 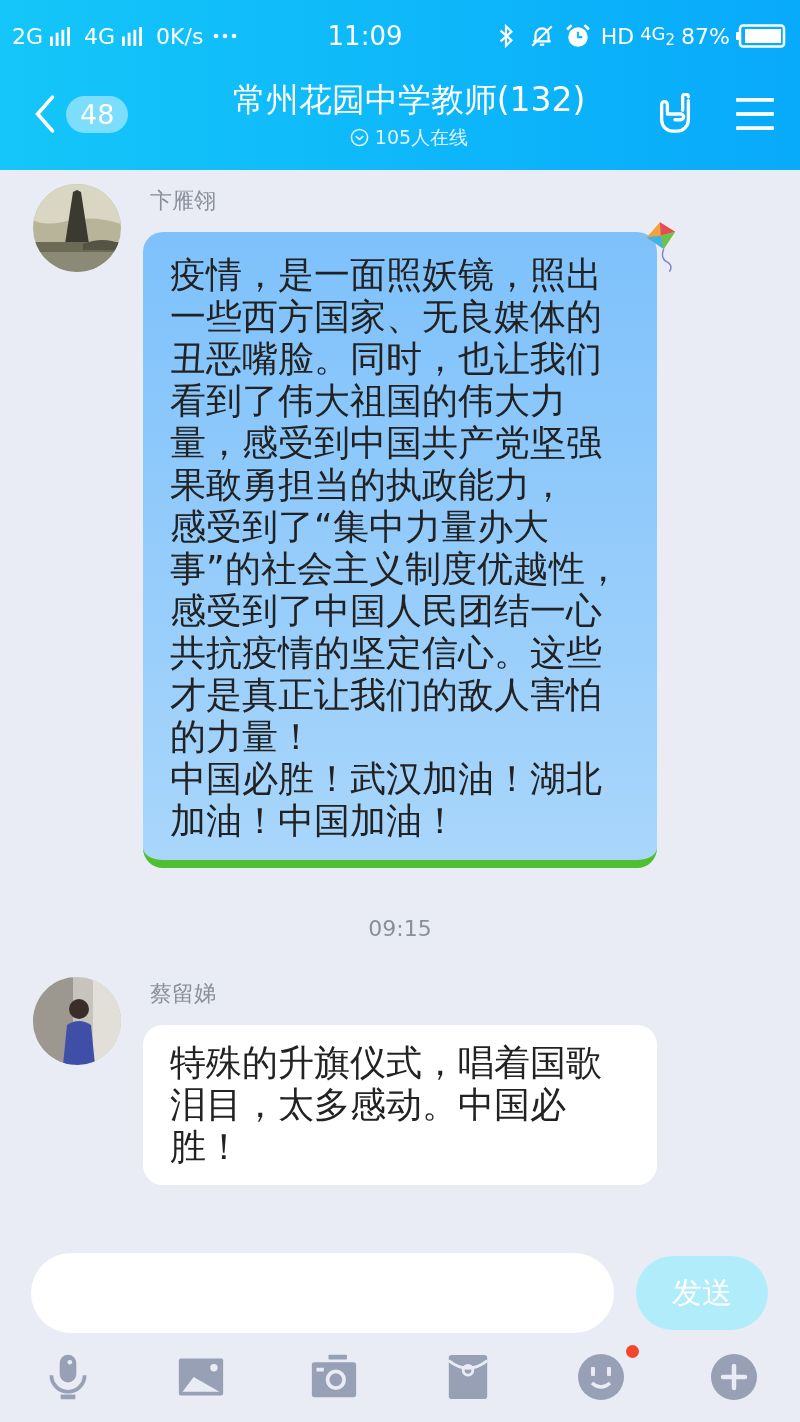 I want to click on timestamp: 09:15, so click(x=400, y=928).